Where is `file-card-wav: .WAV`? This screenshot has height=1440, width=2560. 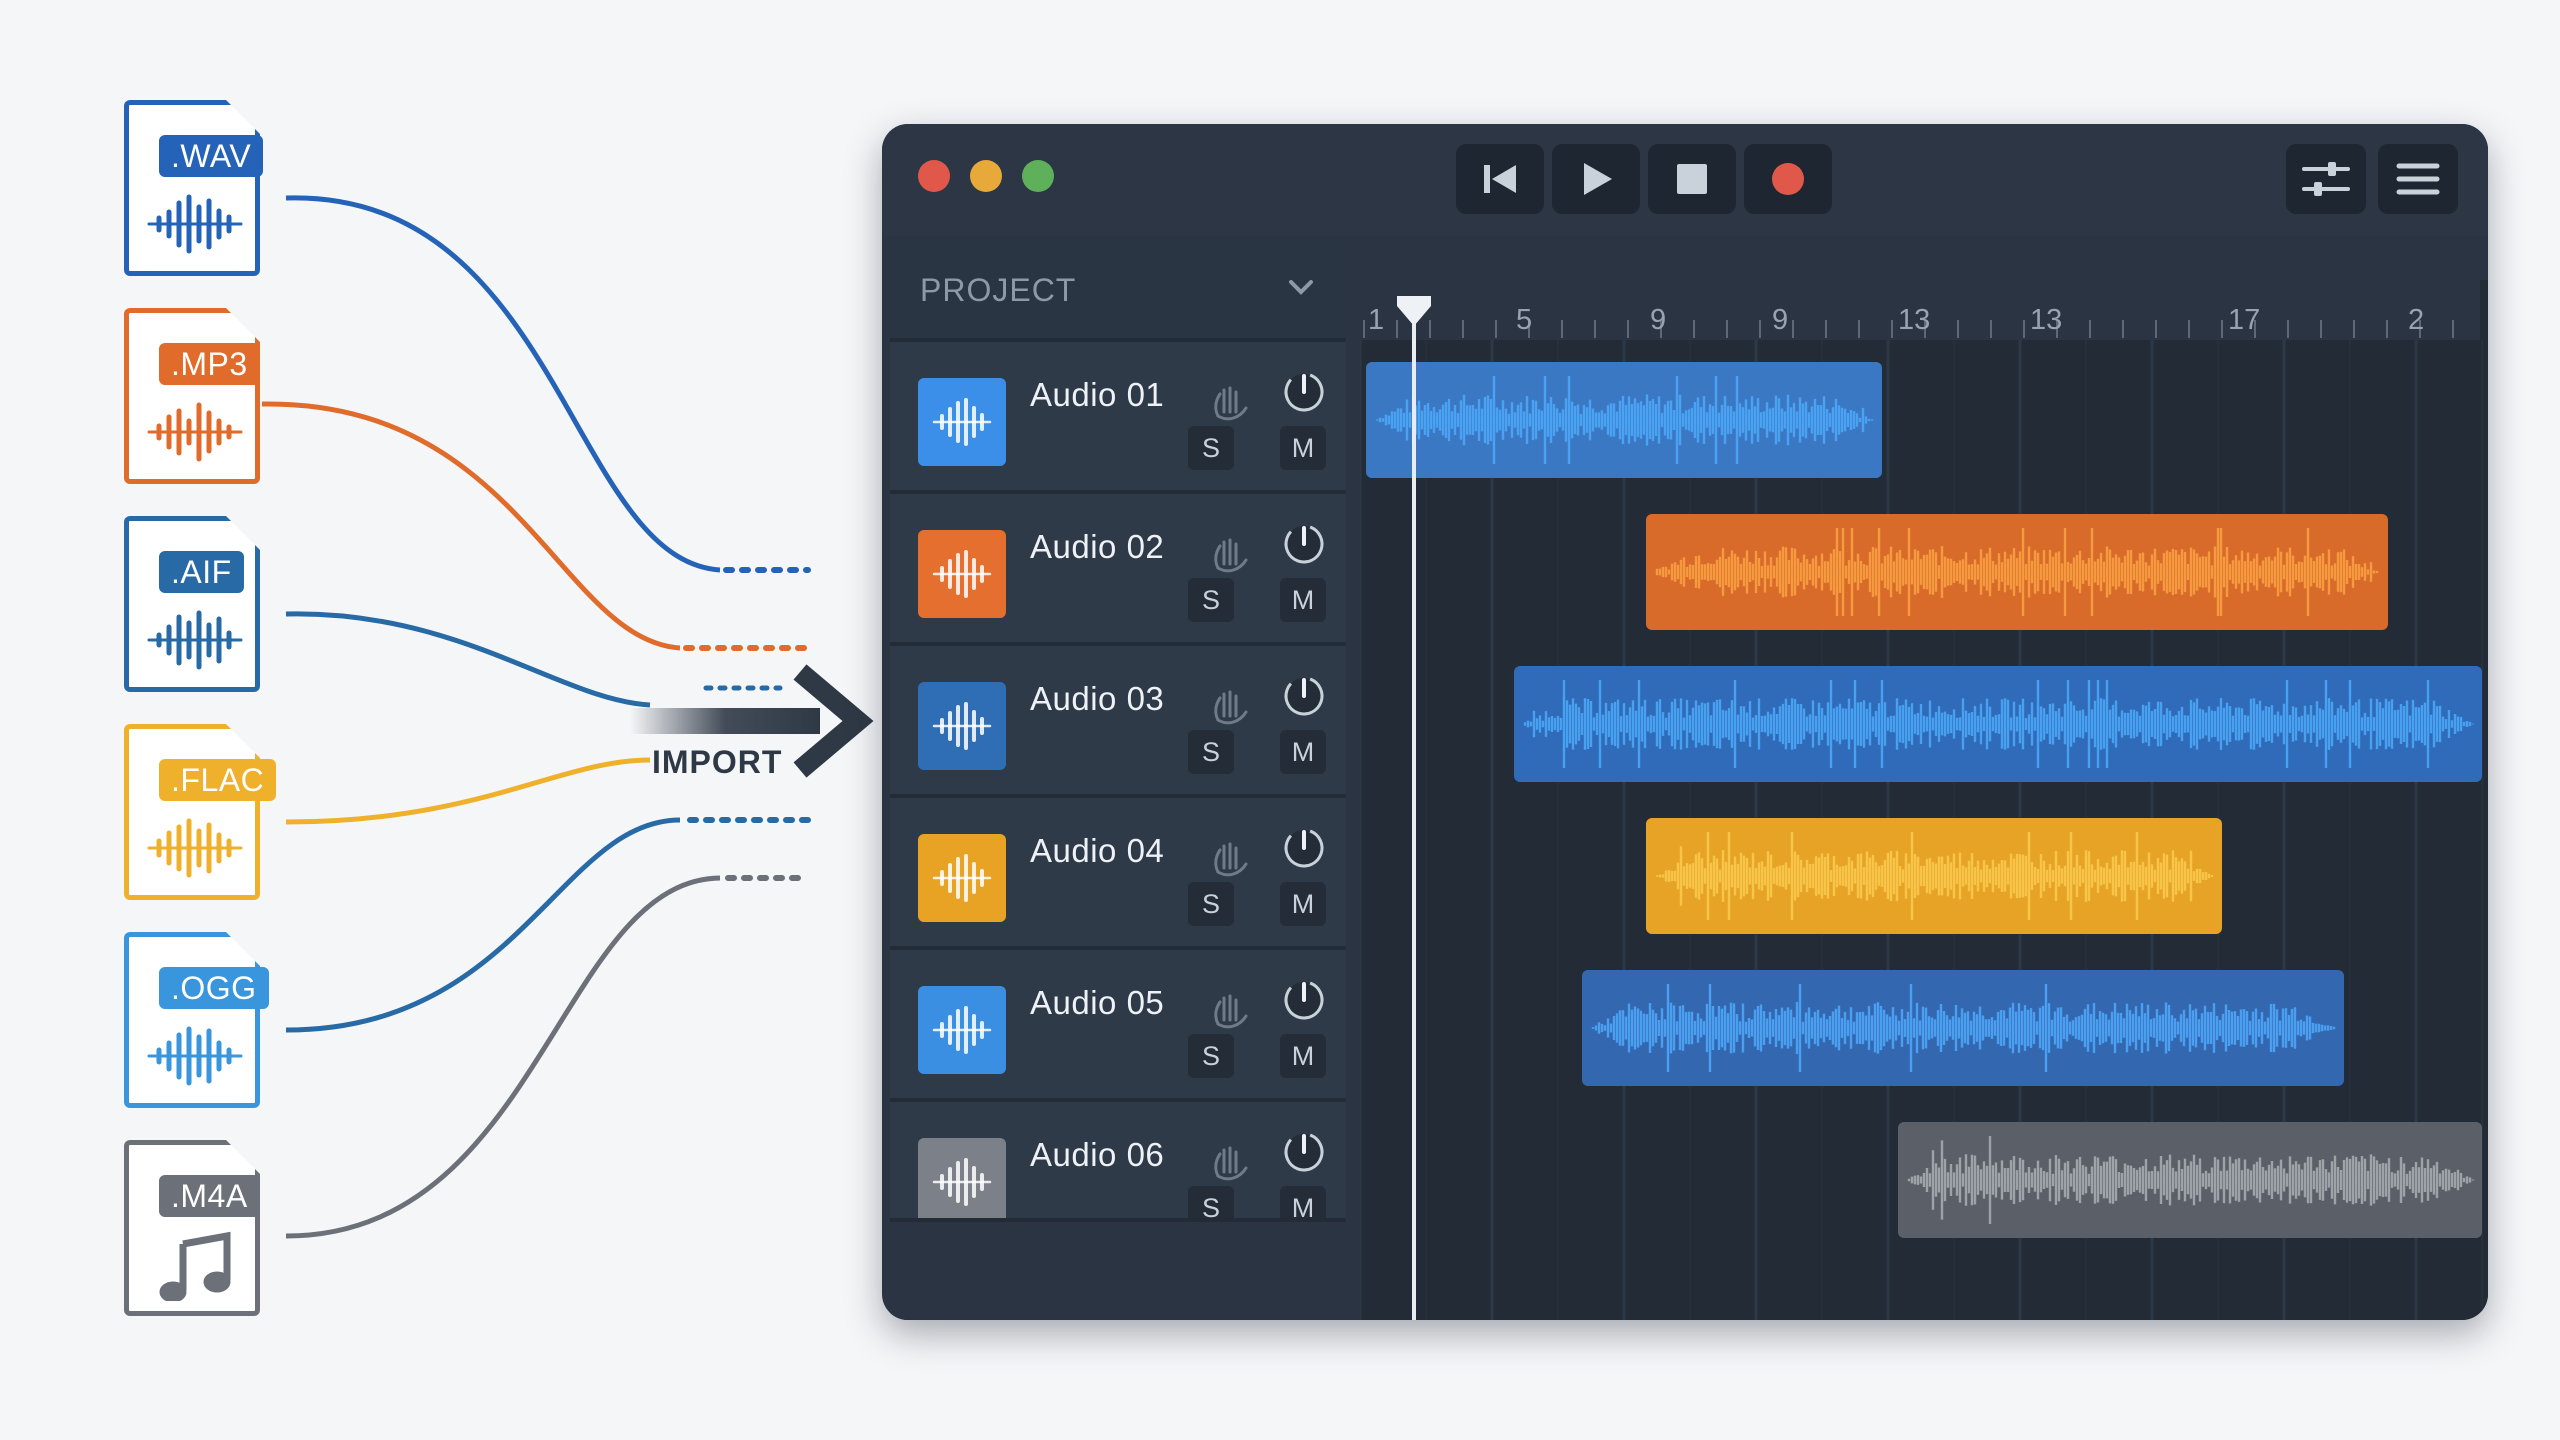 file-card-wav: .WAV is located at coordinates (194, 188).